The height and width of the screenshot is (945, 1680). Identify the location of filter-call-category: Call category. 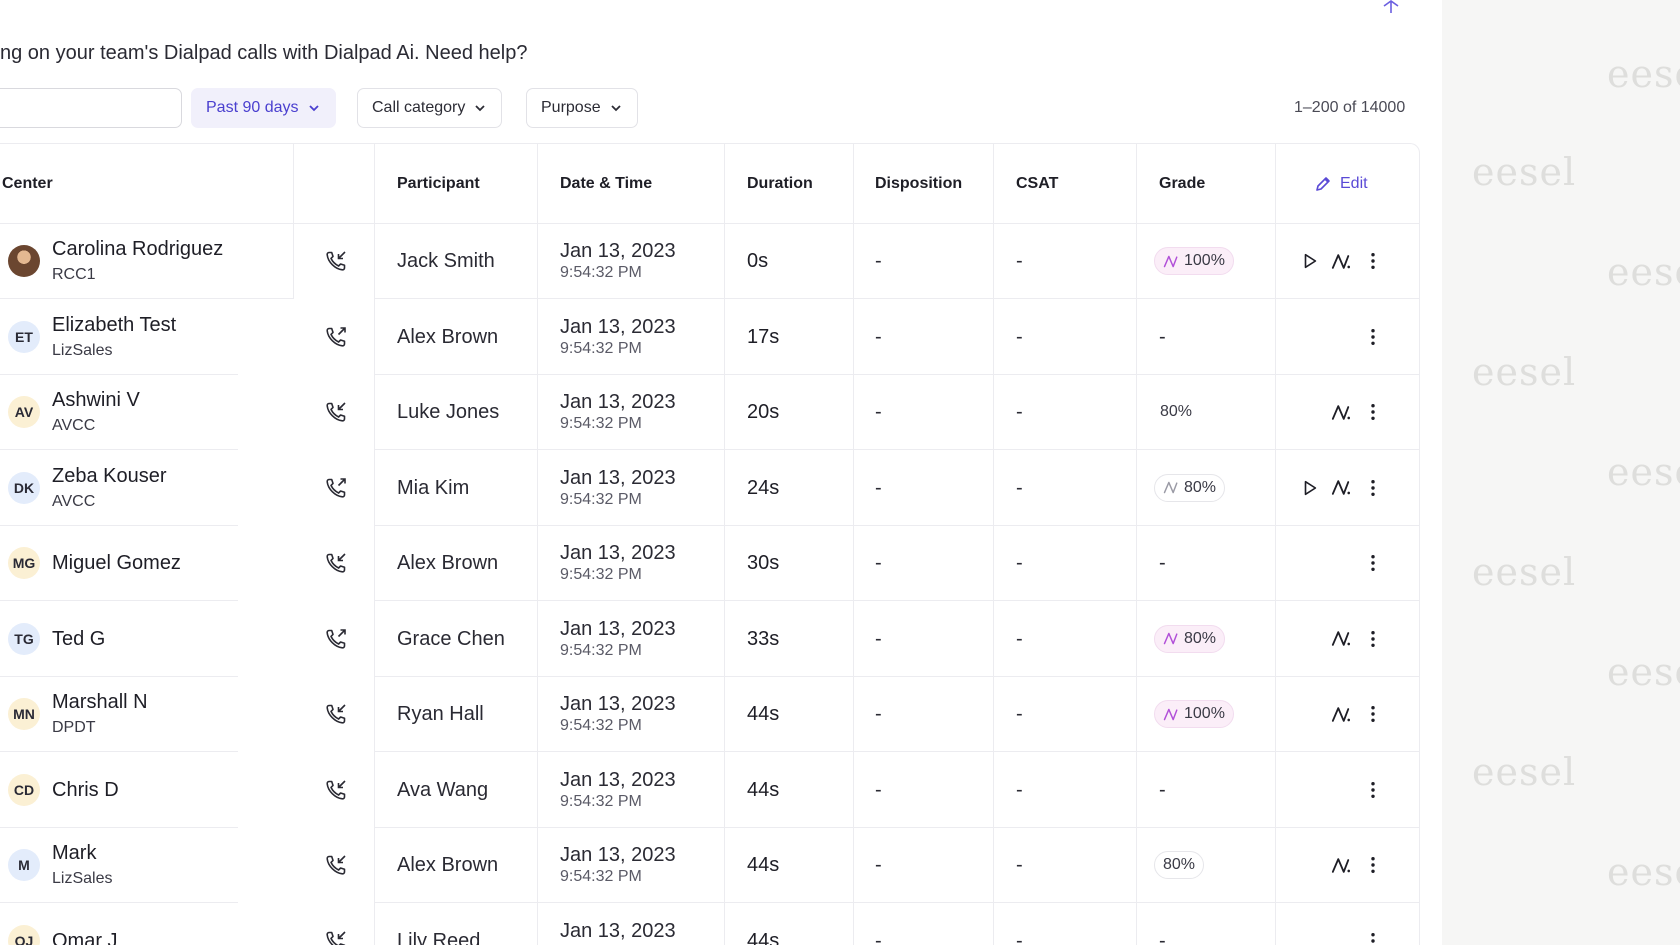
(430, 108).